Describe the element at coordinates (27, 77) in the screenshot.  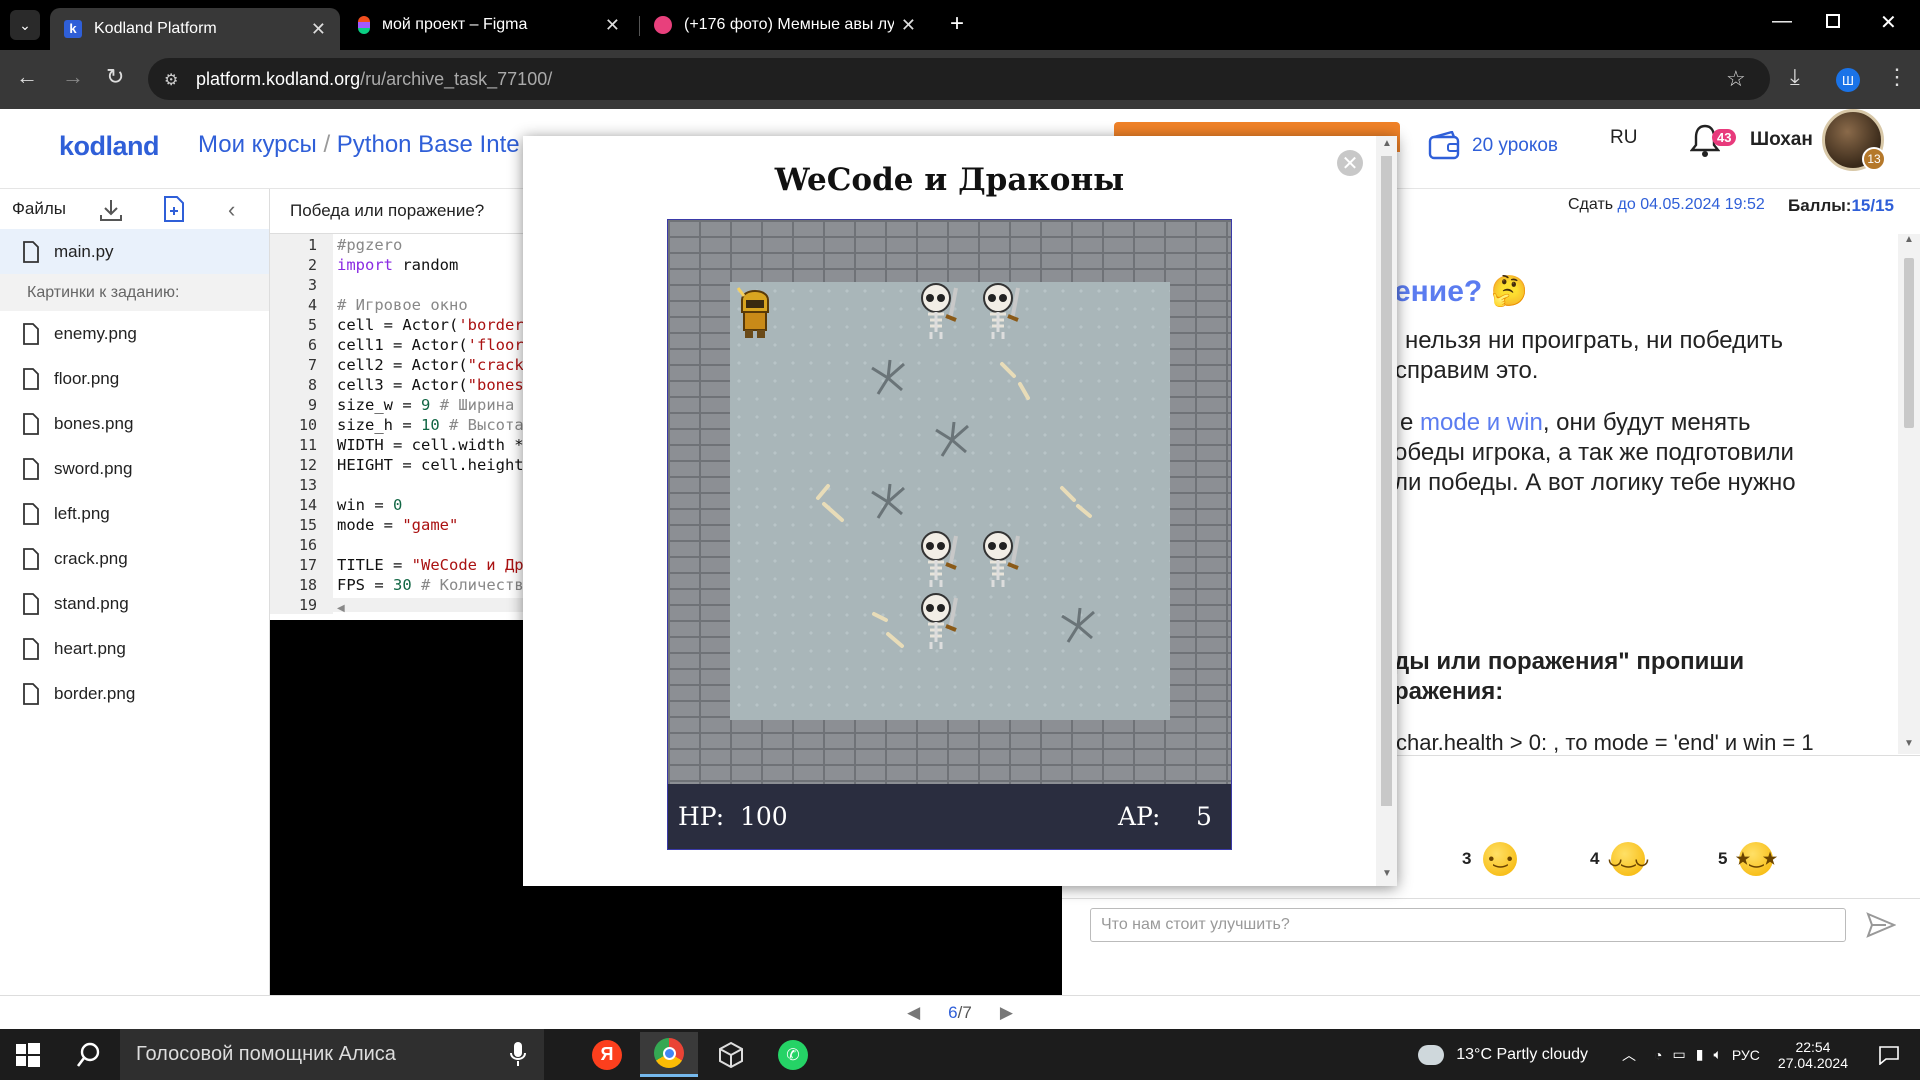
I see `back-icon: ←` at that location.